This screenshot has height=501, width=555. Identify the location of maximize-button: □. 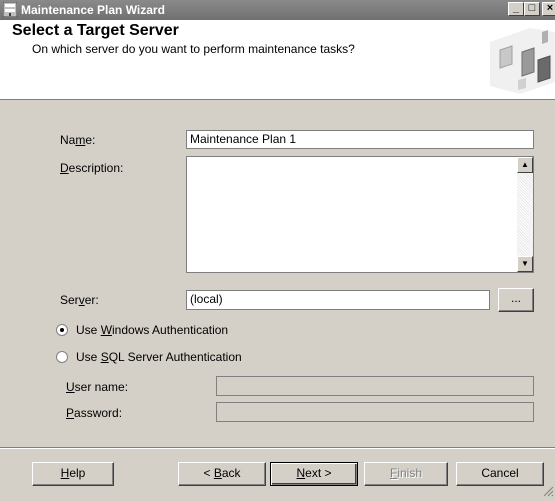
(532, 9).